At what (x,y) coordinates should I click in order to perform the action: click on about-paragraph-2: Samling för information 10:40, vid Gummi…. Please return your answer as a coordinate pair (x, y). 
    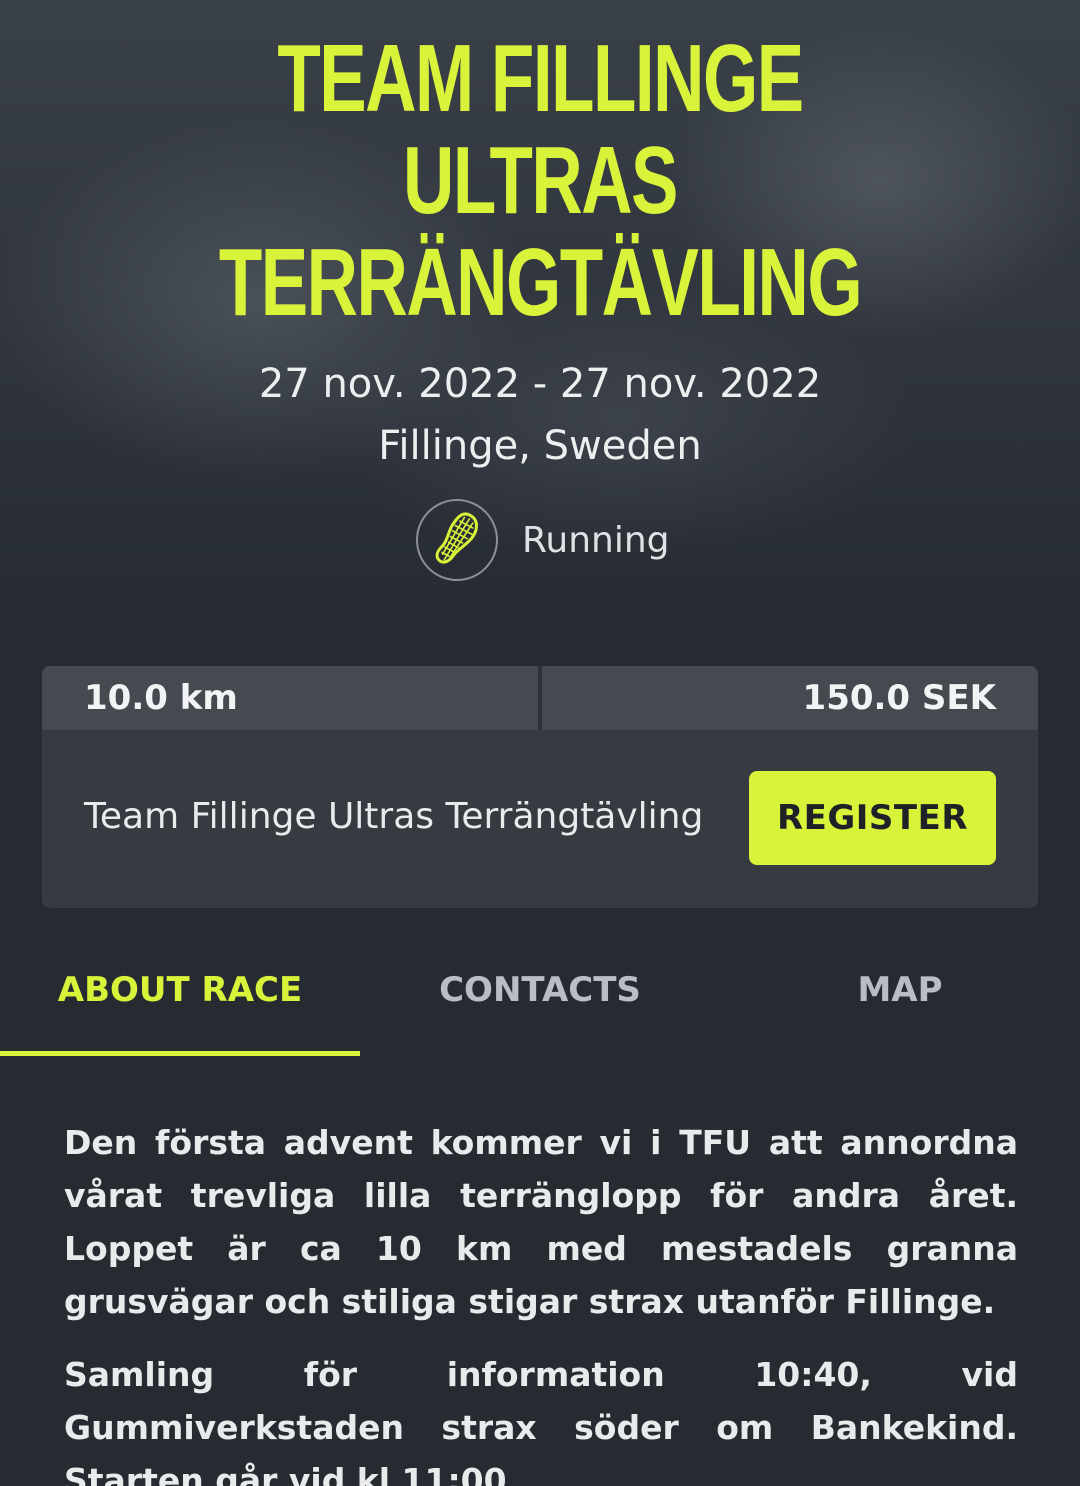
    Looking at the image, I should click on (541, 1420).